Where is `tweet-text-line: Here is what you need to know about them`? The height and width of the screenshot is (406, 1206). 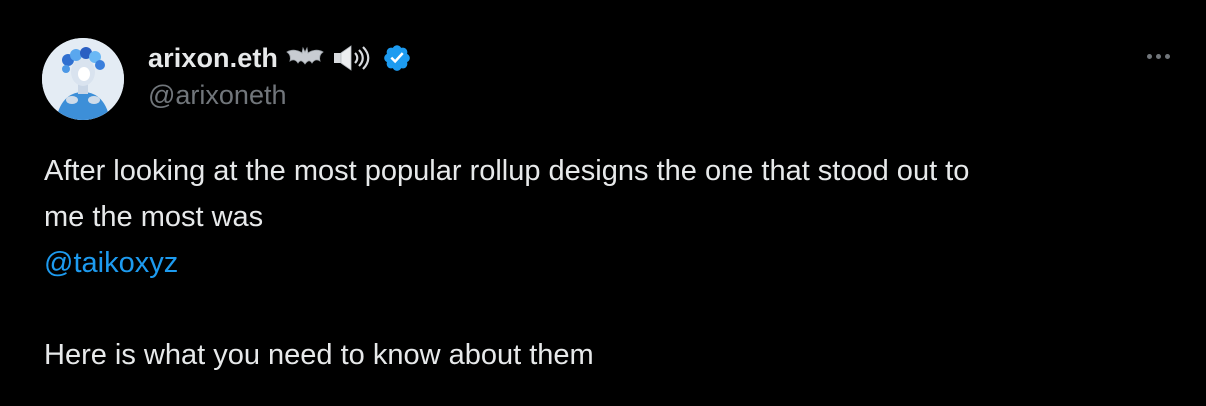
tweet-text-line: Here is what you need to know about them is located at coordinates (319, 355).